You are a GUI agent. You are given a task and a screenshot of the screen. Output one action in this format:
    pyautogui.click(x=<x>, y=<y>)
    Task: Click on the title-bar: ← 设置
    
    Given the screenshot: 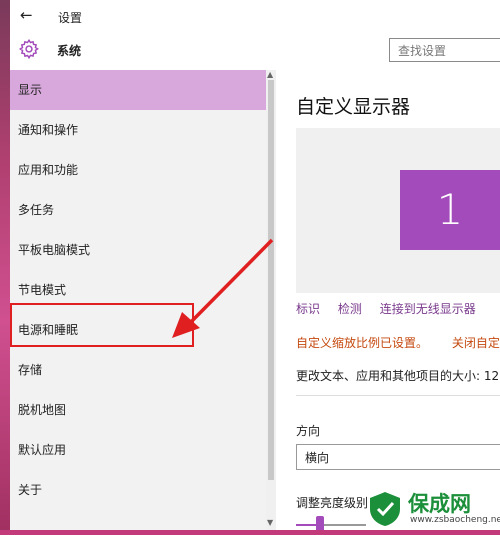 What is the action you would take?
    pyautogui.click(x=255, y=16)
    